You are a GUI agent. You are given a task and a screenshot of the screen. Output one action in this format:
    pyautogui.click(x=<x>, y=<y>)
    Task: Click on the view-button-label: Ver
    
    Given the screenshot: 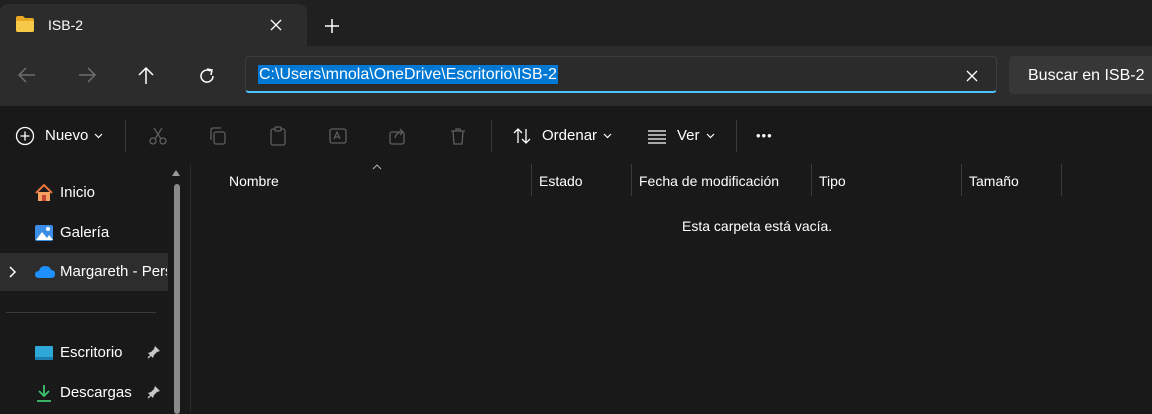 What is the action you would take?
    pyautogui.click(x=688, y=135)
    